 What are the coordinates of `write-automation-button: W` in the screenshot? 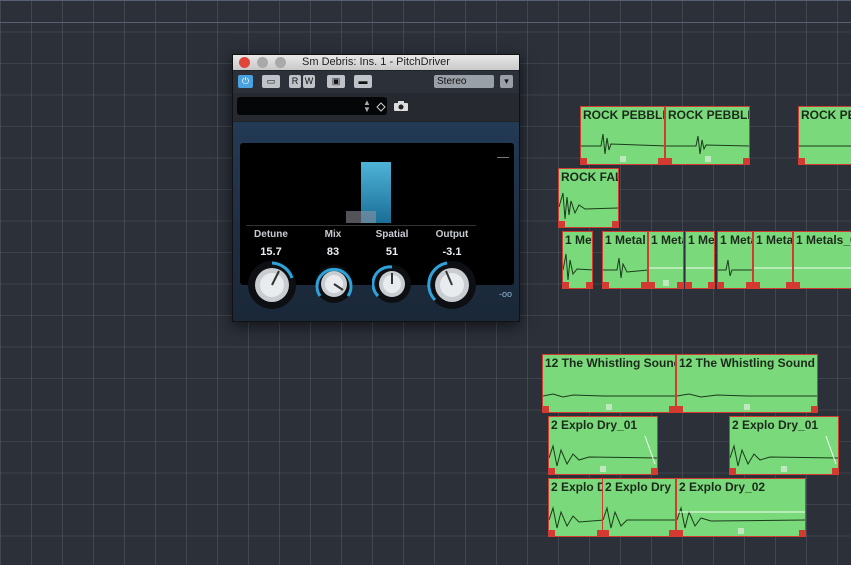 It's located at (309, 81).